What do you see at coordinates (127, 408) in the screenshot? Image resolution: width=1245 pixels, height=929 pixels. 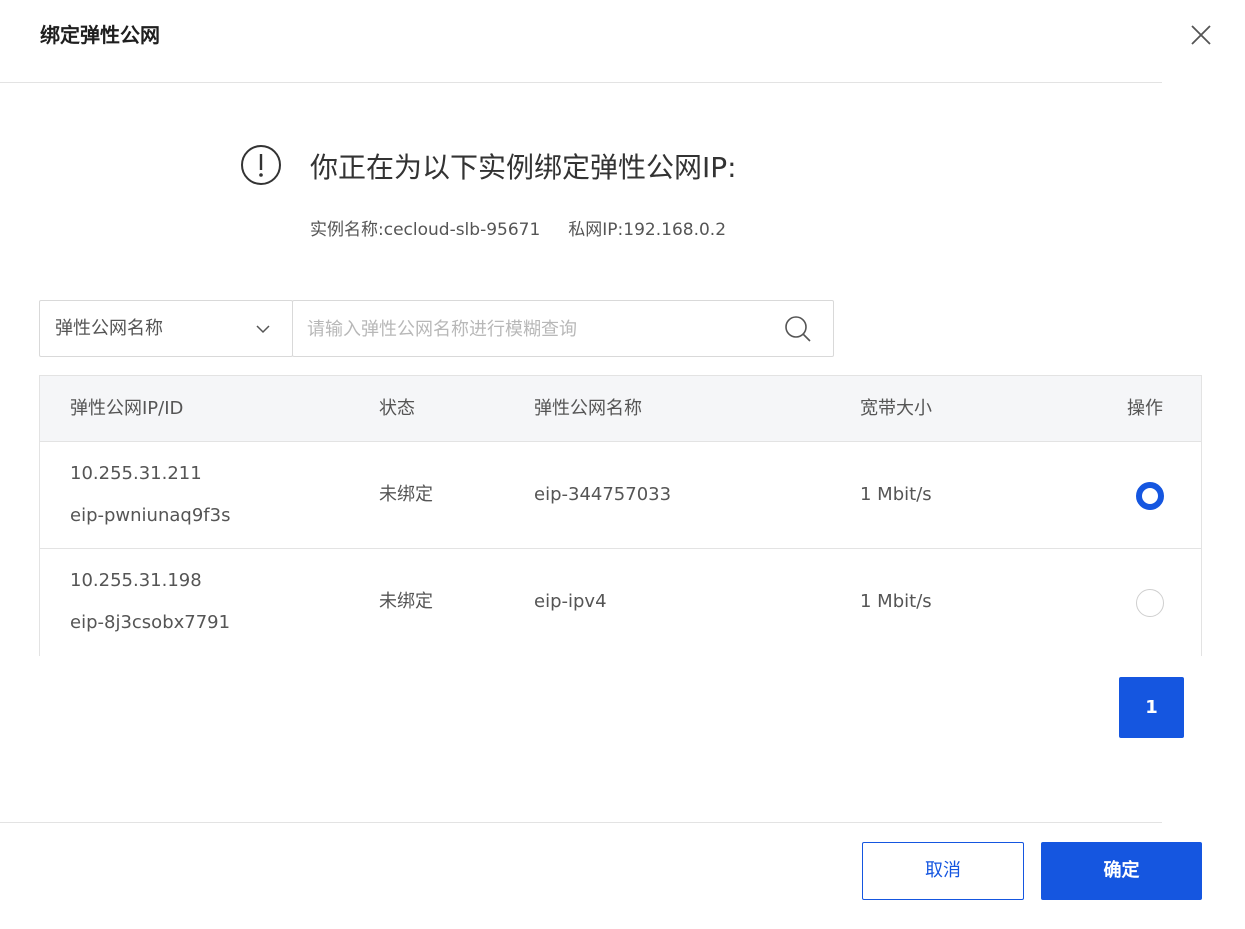 I see `header-ip-id: 弹性公网IP/ID` at bounding box center [127, 408].